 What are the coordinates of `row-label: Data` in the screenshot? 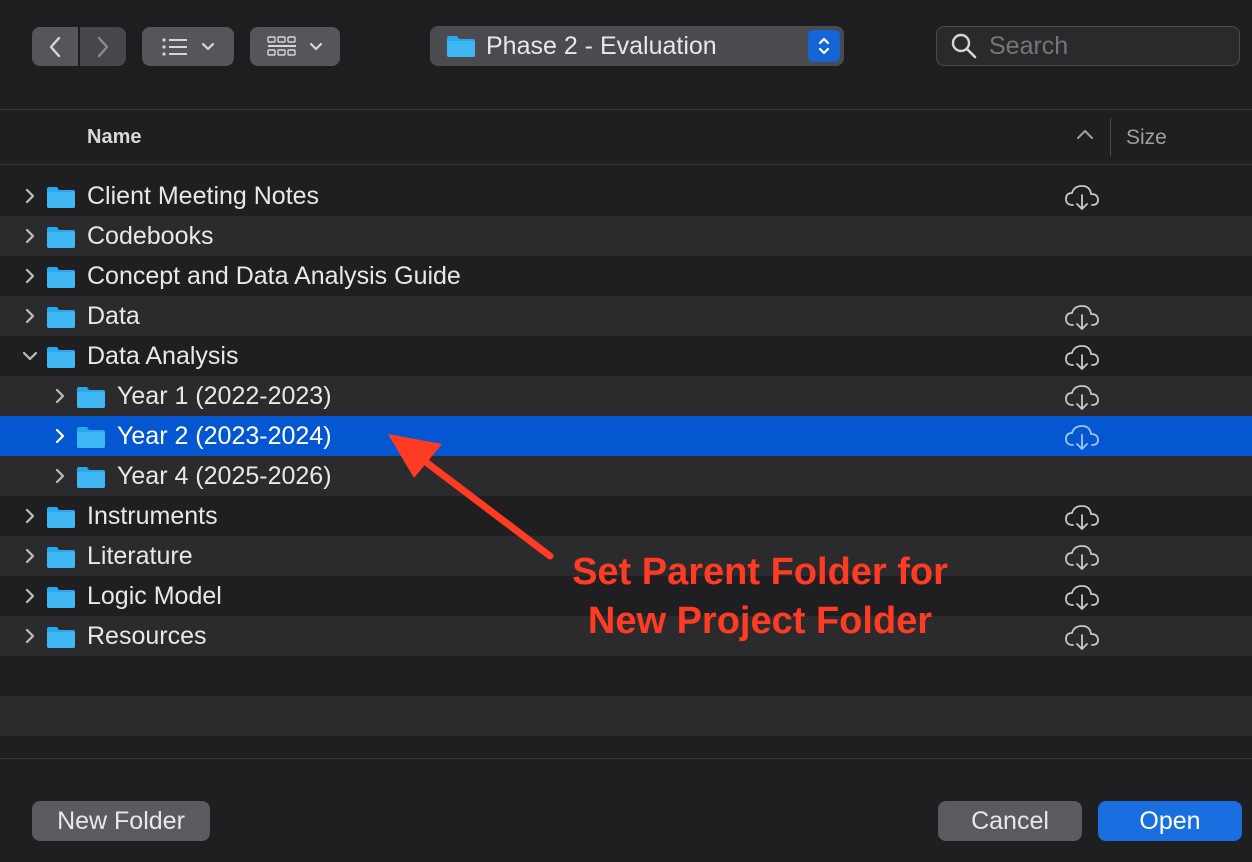 It's located at (113, 316).